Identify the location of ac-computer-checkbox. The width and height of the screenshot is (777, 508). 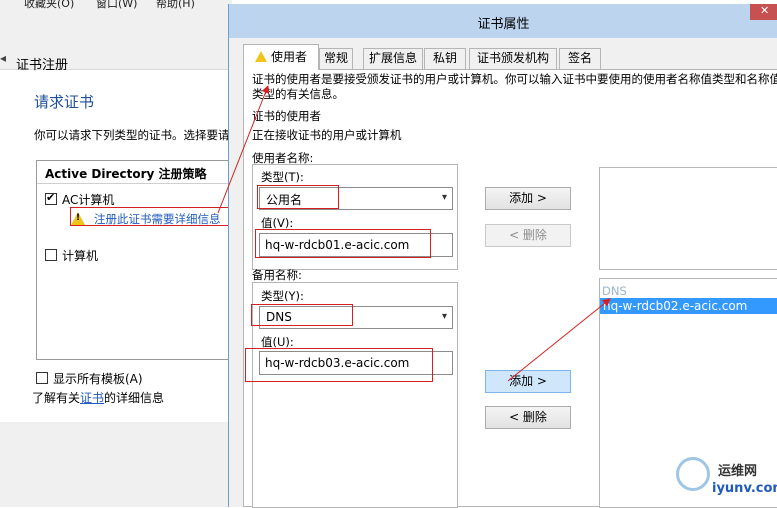
(51, 198).